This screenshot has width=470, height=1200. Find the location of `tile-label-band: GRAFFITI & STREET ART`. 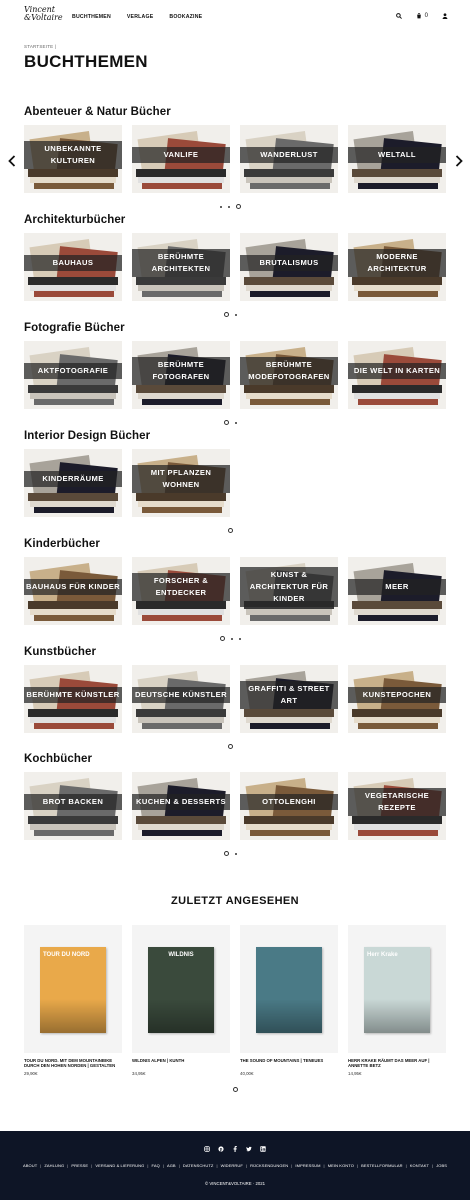

tile-label-band: GRAFFITI & STREET ART is located at coordinates (289, 695).